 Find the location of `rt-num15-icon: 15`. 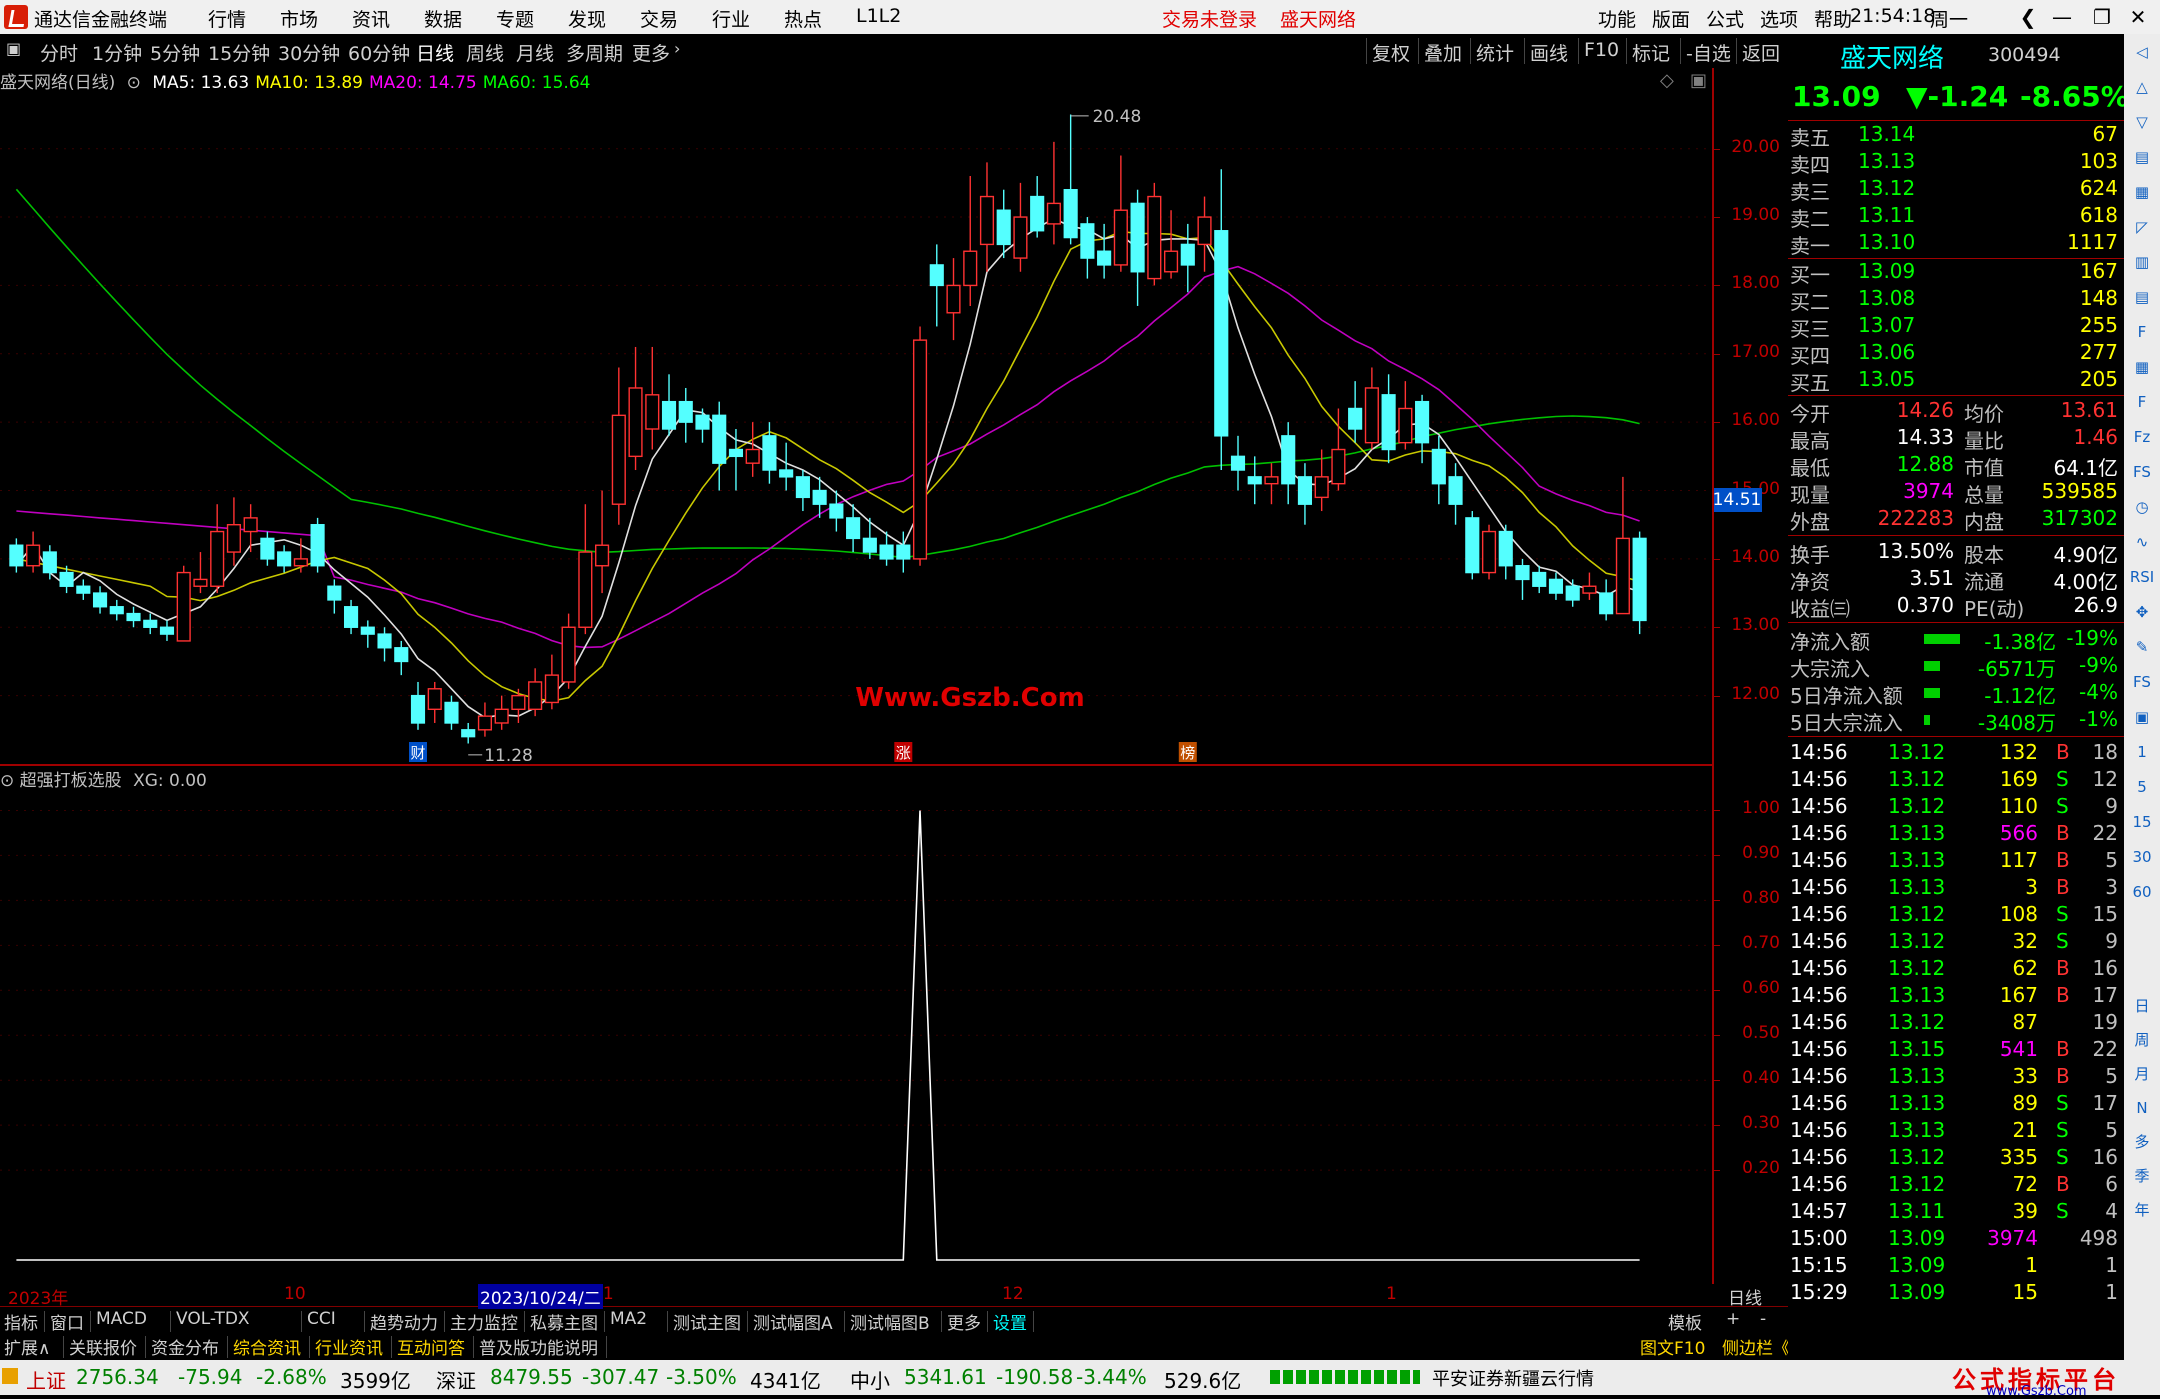

rt-num15-icon: 15 is located at coordinates (2142, 822).